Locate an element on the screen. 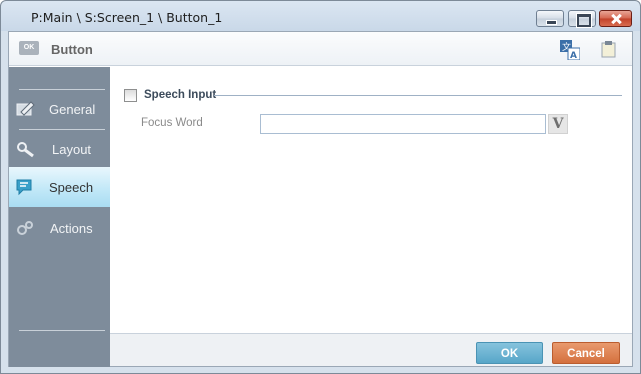 Image resolution: width=641 pixels, height=374 pixels. speech-input-label: Speech Input is located at coordinates (180, 95).